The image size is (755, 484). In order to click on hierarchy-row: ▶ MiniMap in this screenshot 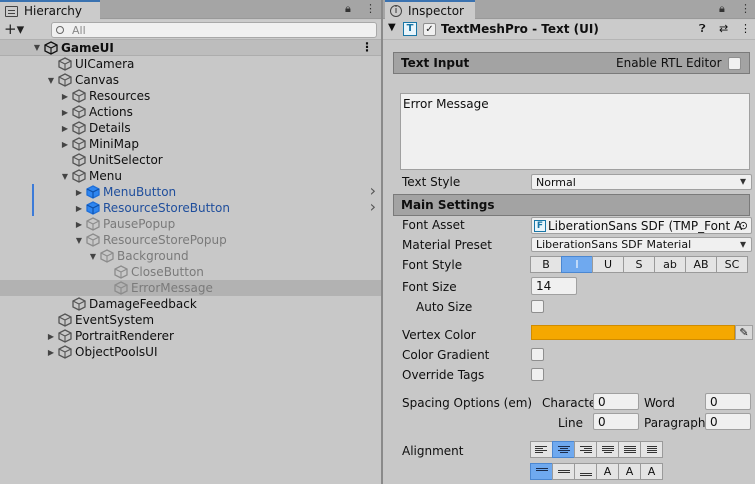, I will do `click(190, 144)`.